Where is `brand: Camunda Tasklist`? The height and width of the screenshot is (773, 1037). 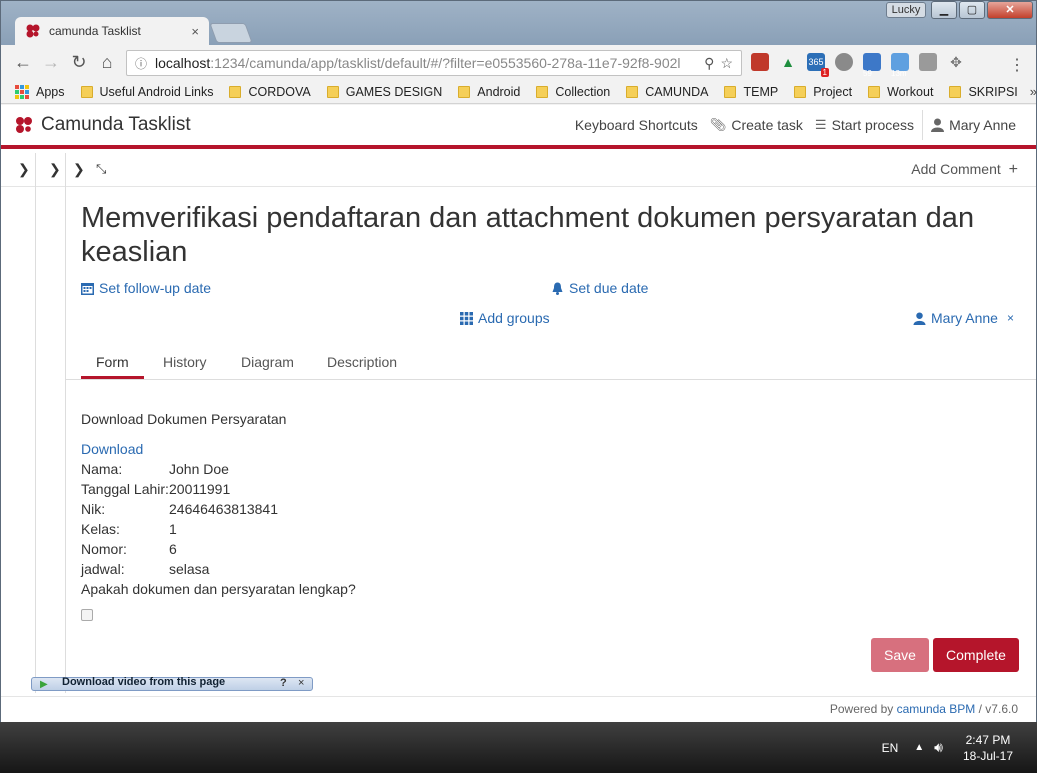 brand: Camunda Tasklist is located at coordinates (103, 125).